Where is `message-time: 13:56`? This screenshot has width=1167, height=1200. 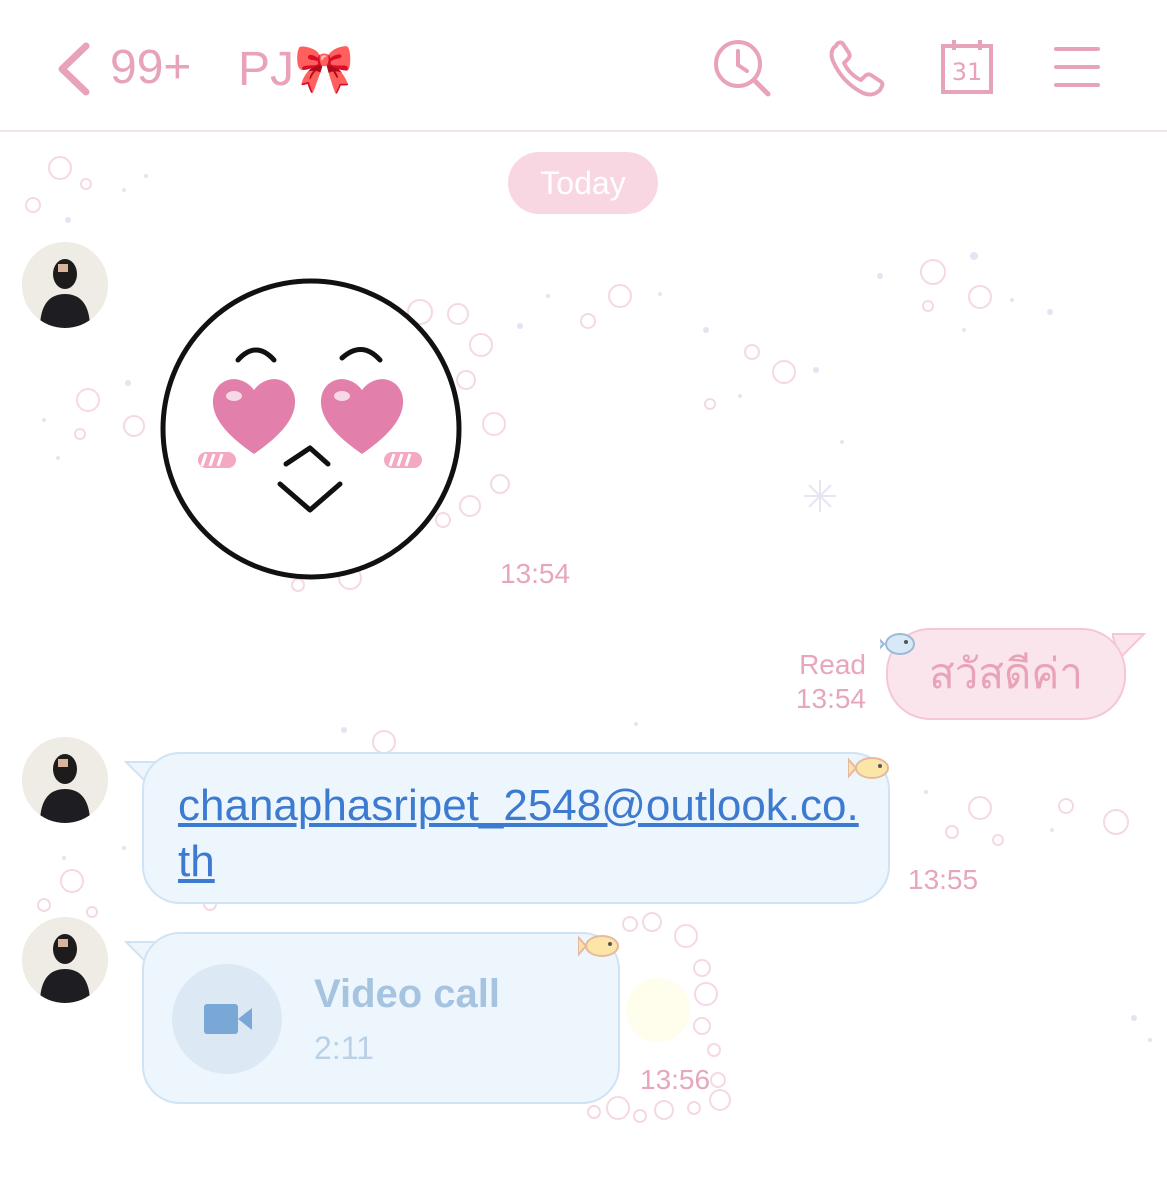
message-time: 13:56 is located at coordinates (675, 1079).